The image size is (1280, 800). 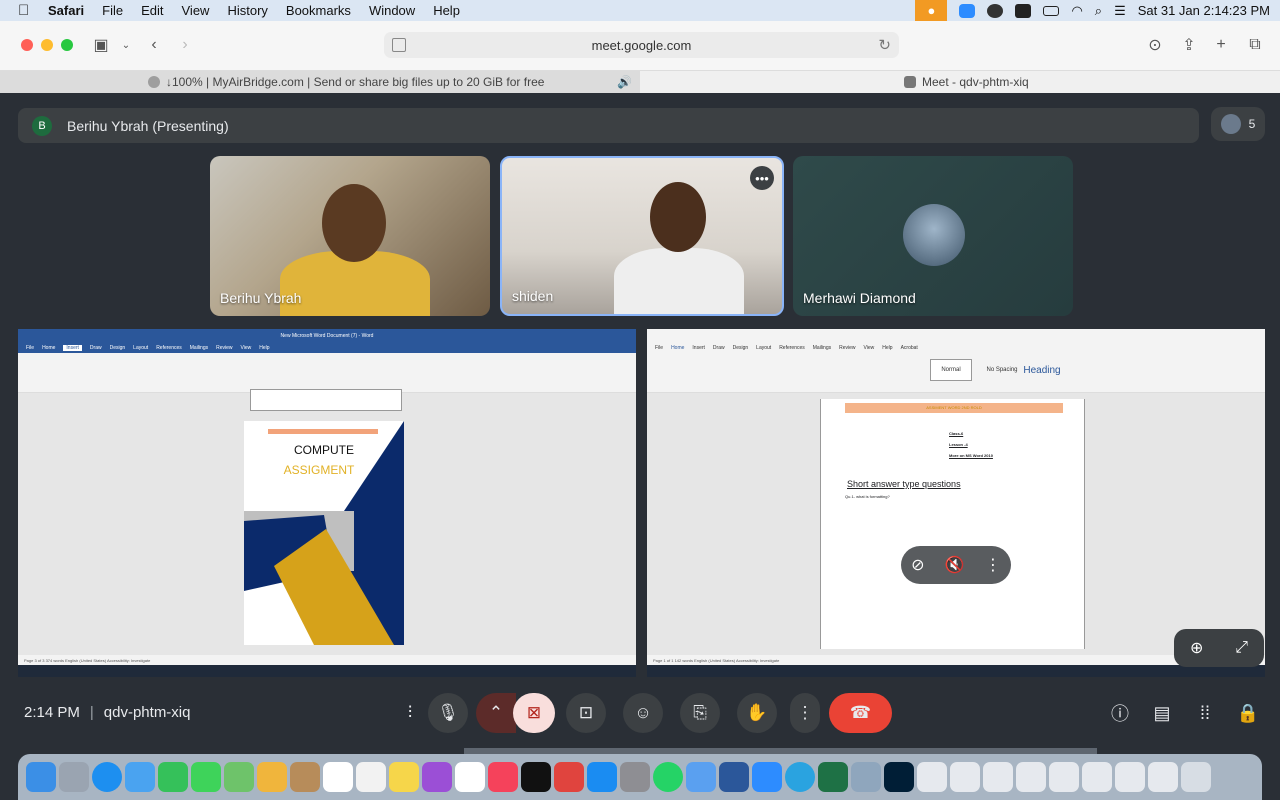 I want to click on wifi-icon: ◠, so click(x=1076, y=11).